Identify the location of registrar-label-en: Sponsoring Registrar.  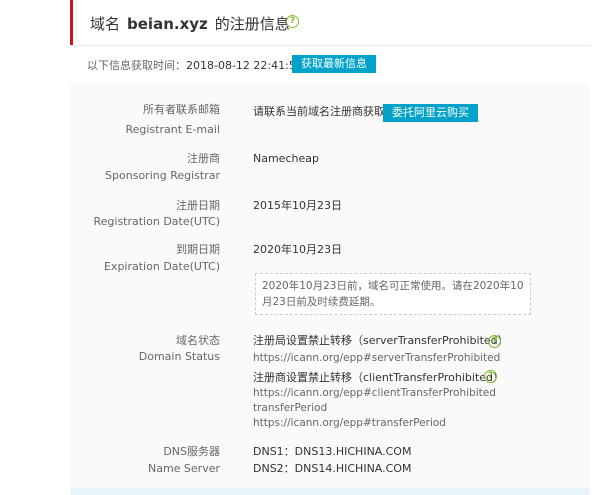
(162, 175).